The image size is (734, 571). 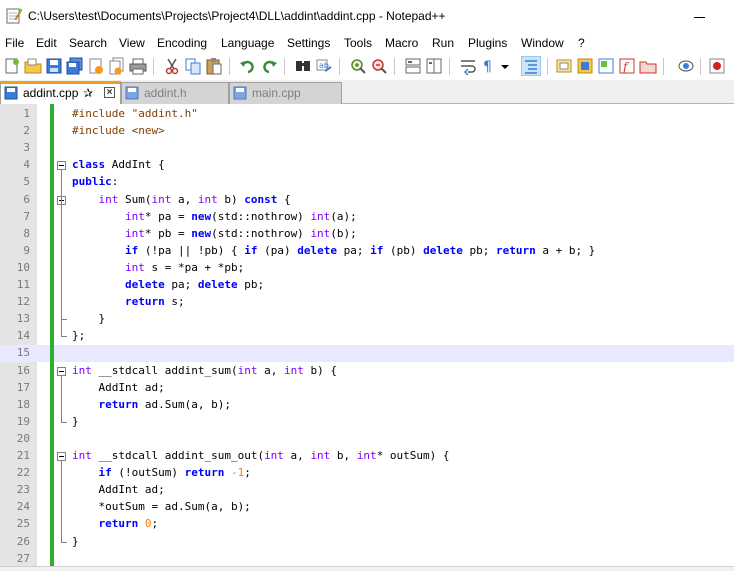 I want to click on tab-addint-h: addint.h, so click(x=175, y=93).